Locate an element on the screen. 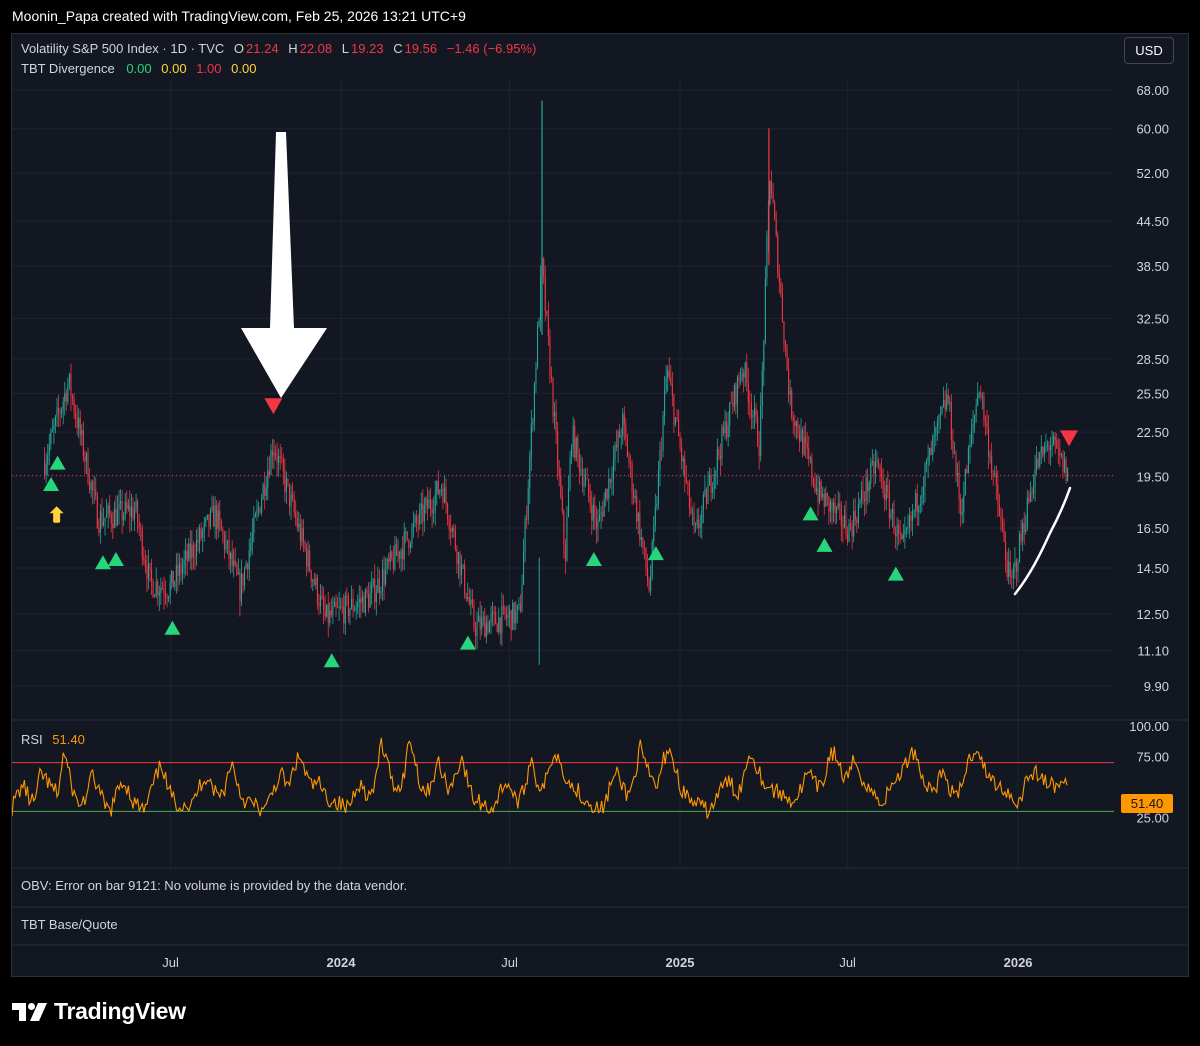  tradingview-logo: TradingView is located at coordinates (99, 1011).